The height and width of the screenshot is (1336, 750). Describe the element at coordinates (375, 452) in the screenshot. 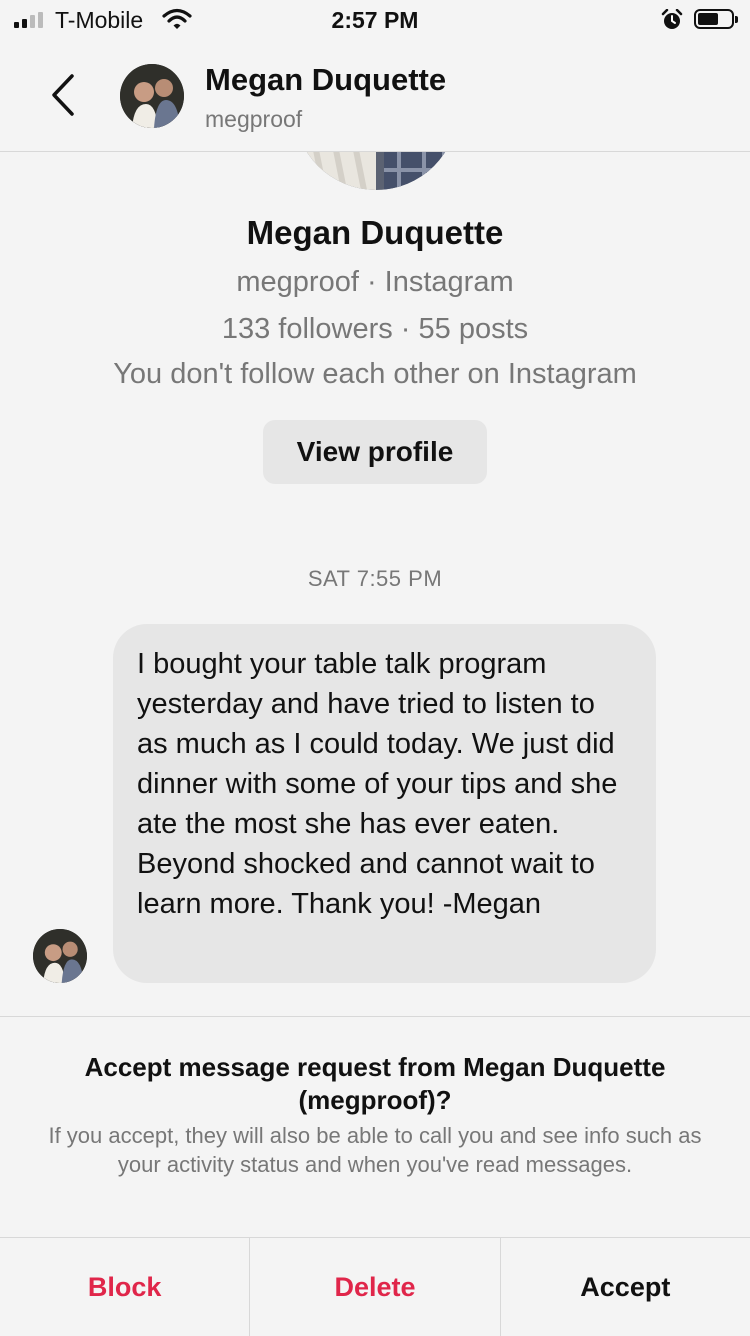

I see `view-profile-button: View profile` at that location.